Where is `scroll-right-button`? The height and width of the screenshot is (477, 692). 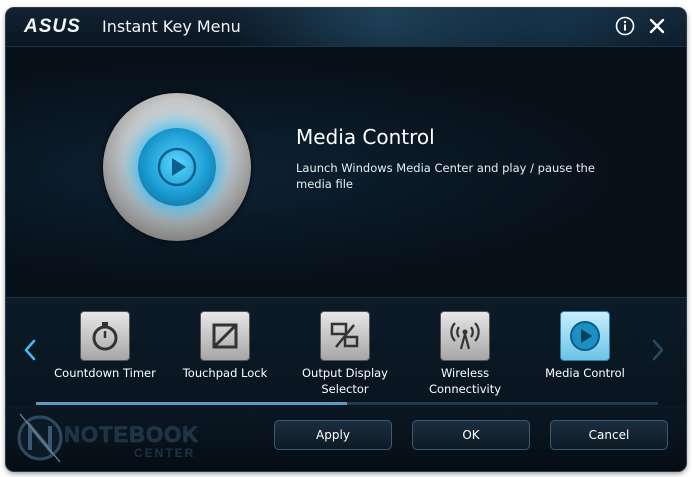 scroll-right-button is located at coordinates (658, 350).